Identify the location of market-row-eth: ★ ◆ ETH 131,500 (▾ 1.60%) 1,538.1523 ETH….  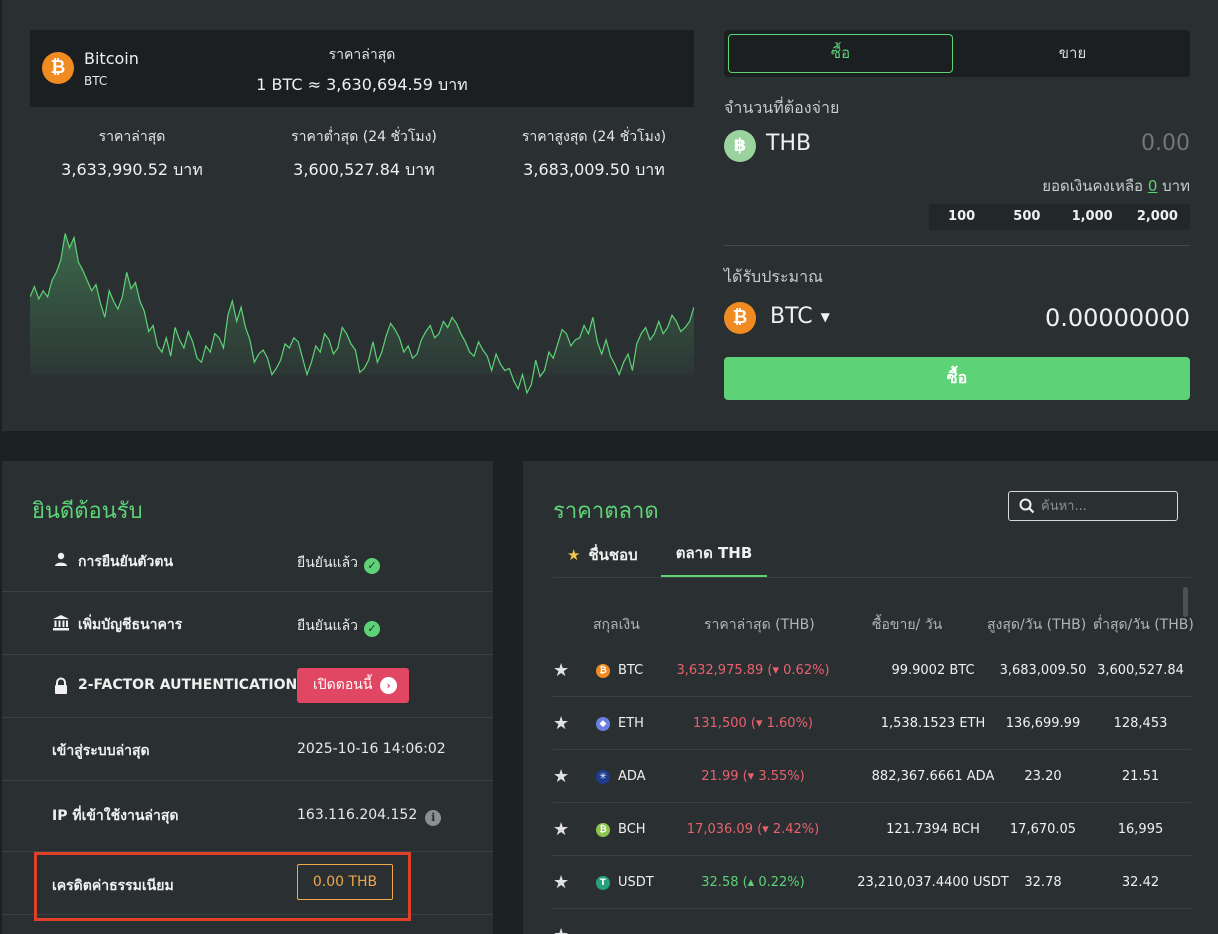
(872, 723).